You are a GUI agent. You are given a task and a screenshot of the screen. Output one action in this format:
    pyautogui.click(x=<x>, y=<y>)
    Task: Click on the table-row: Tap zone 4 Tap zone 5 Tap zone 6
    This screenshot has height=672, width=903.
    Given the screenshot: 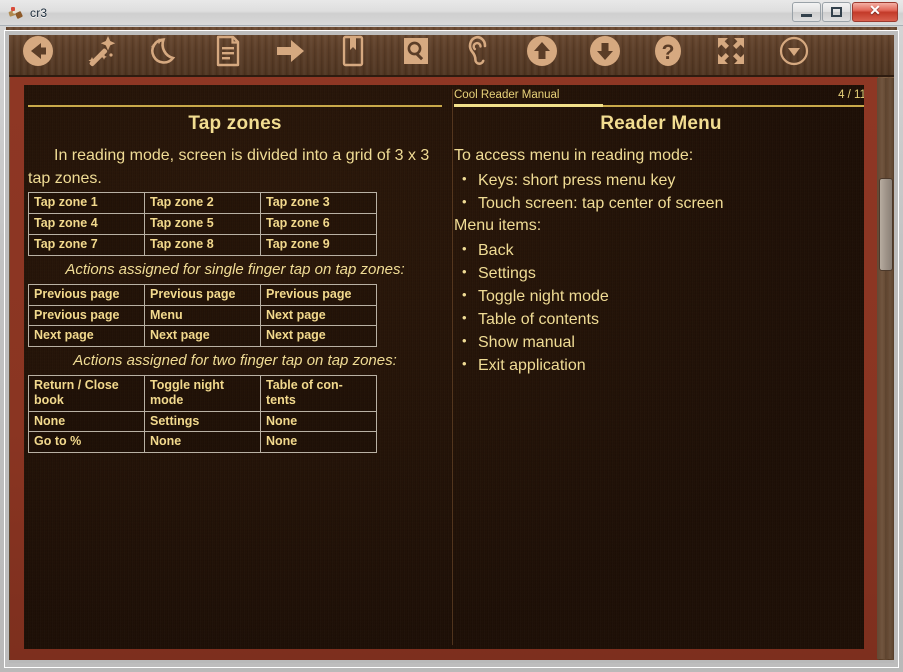 What is the action you would take?
    pyautogui.click(x=202, y=224)
    